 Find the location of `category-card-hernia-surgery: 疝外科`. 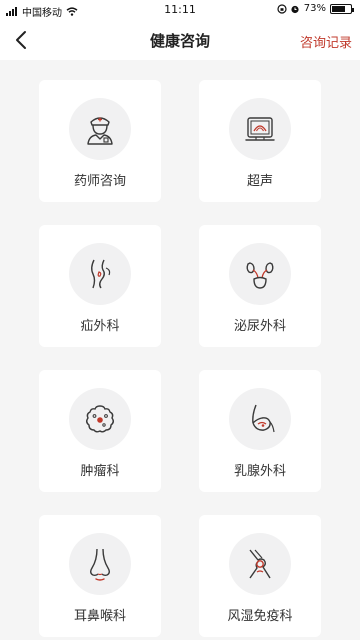

category-card-hernia-surgery: 疝外科 is located at coordinates (100, 286).